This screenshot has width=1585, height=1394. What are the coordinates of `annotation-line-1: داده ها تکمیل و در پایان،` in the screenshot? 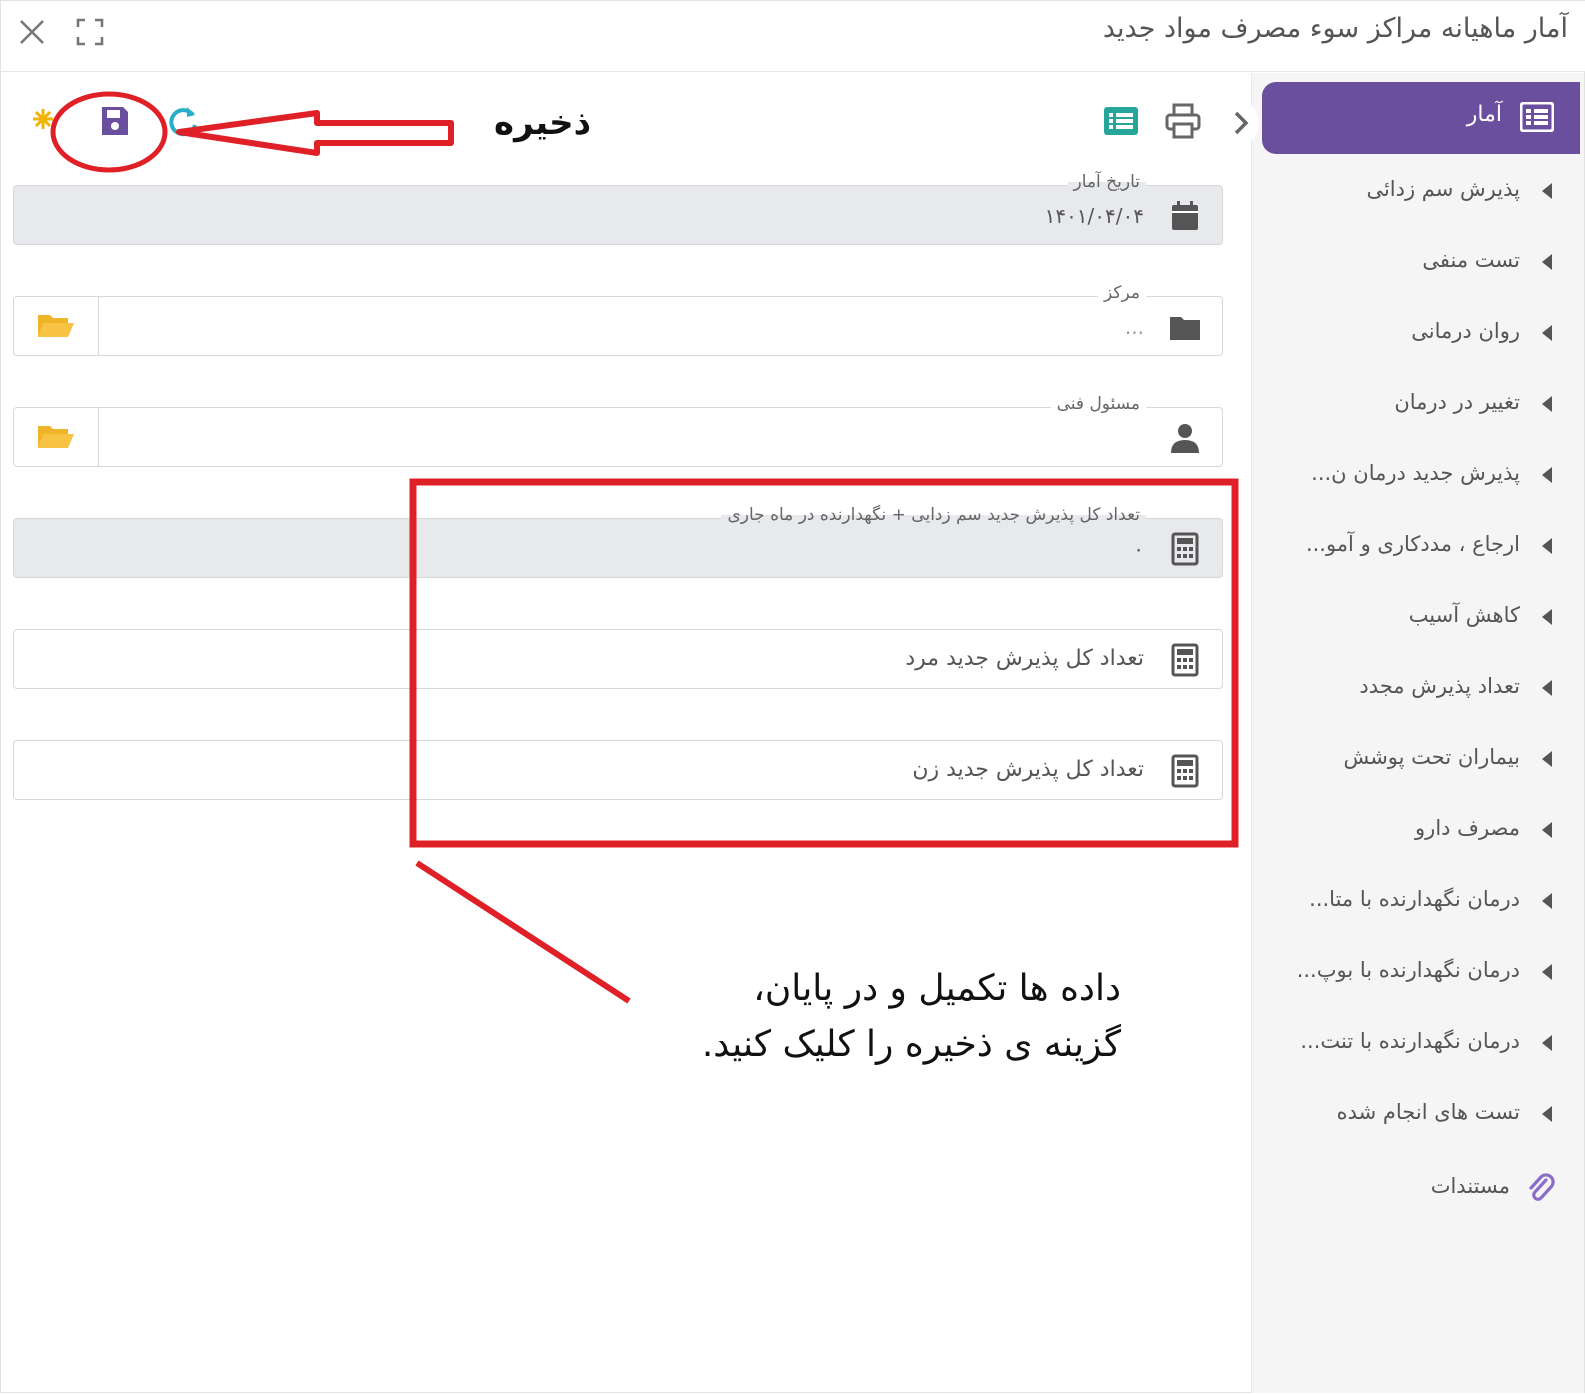 It's located at (937, 988).